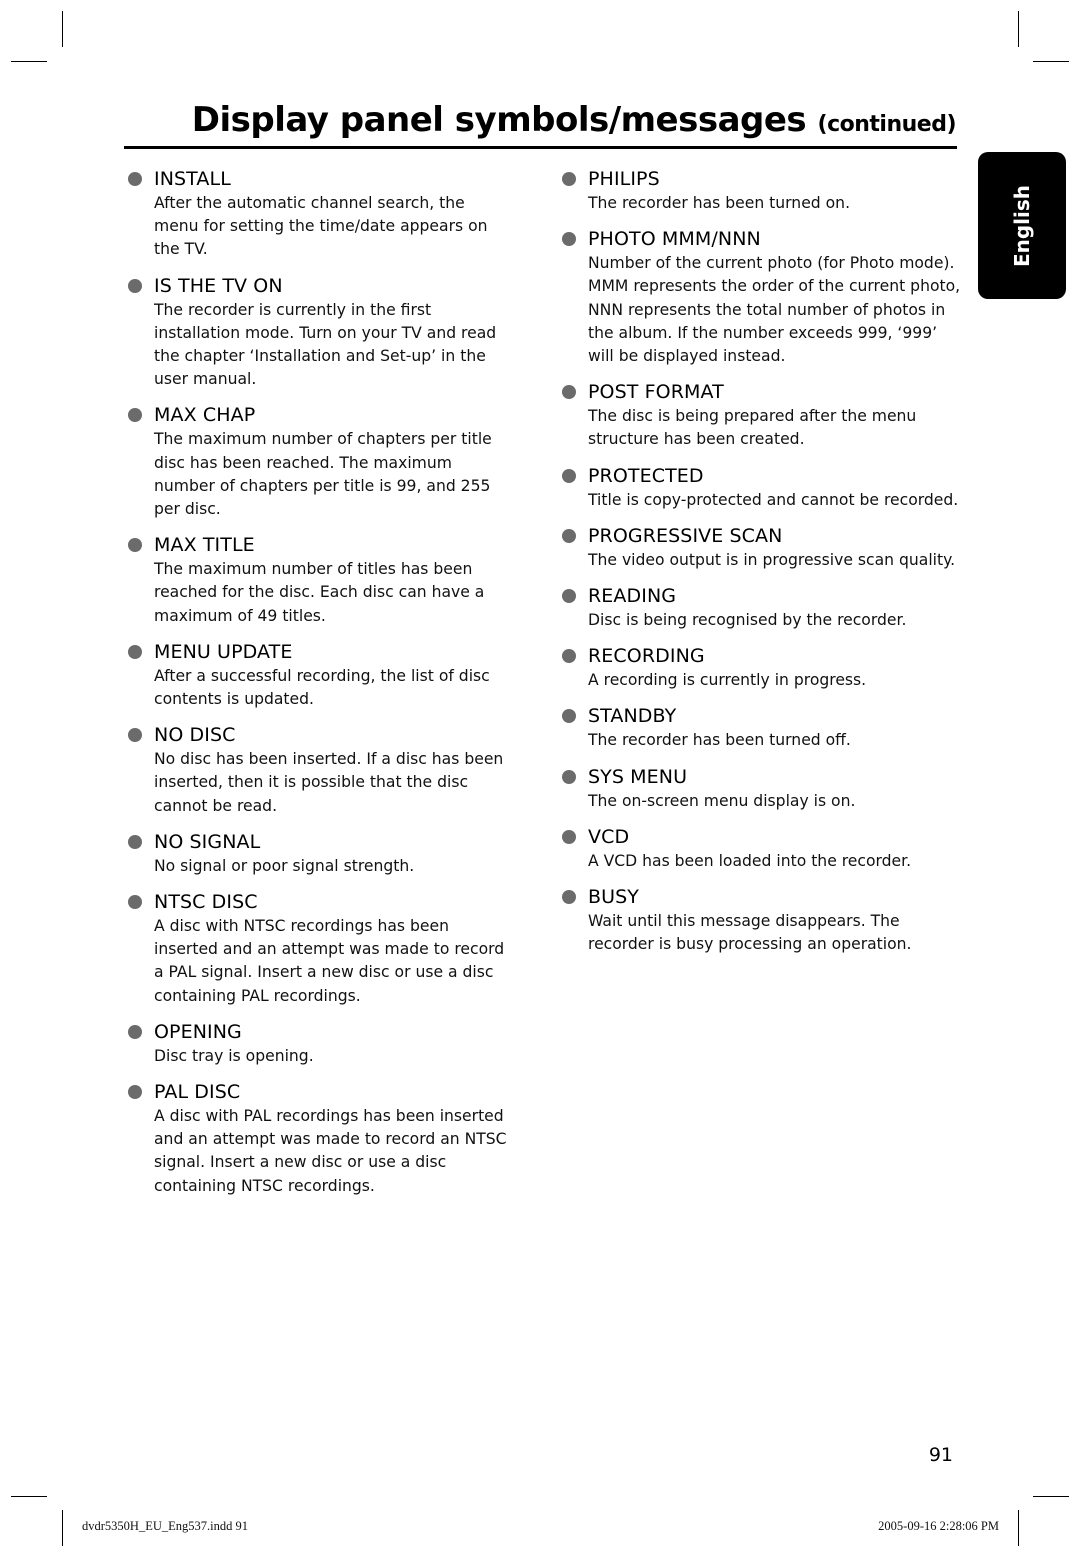  Describe the element at coordinates (632, 716) in the screenshot. I see `message-title: STANDBY` at that location.